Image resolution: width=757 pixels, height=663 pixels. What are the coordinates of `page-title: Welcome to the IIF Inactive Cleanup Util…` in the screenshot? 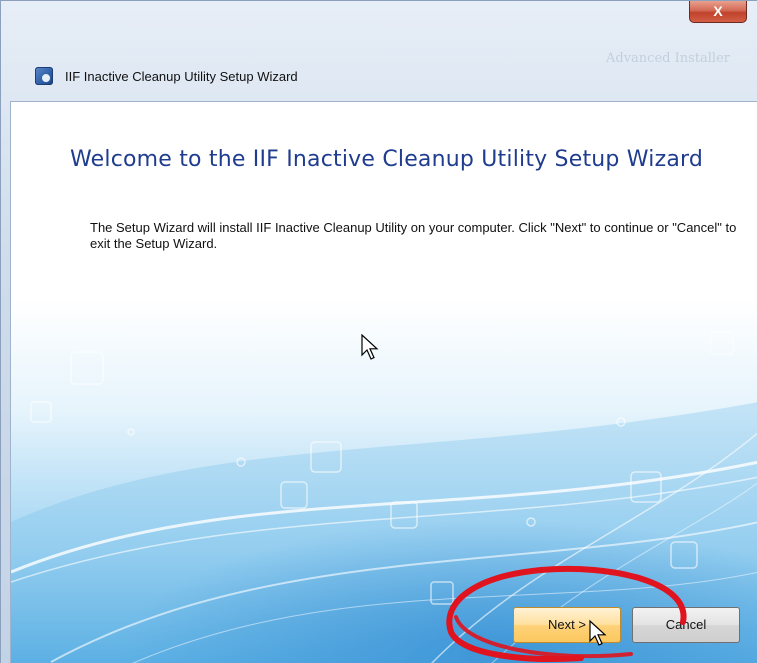 It's located at (387, 159).